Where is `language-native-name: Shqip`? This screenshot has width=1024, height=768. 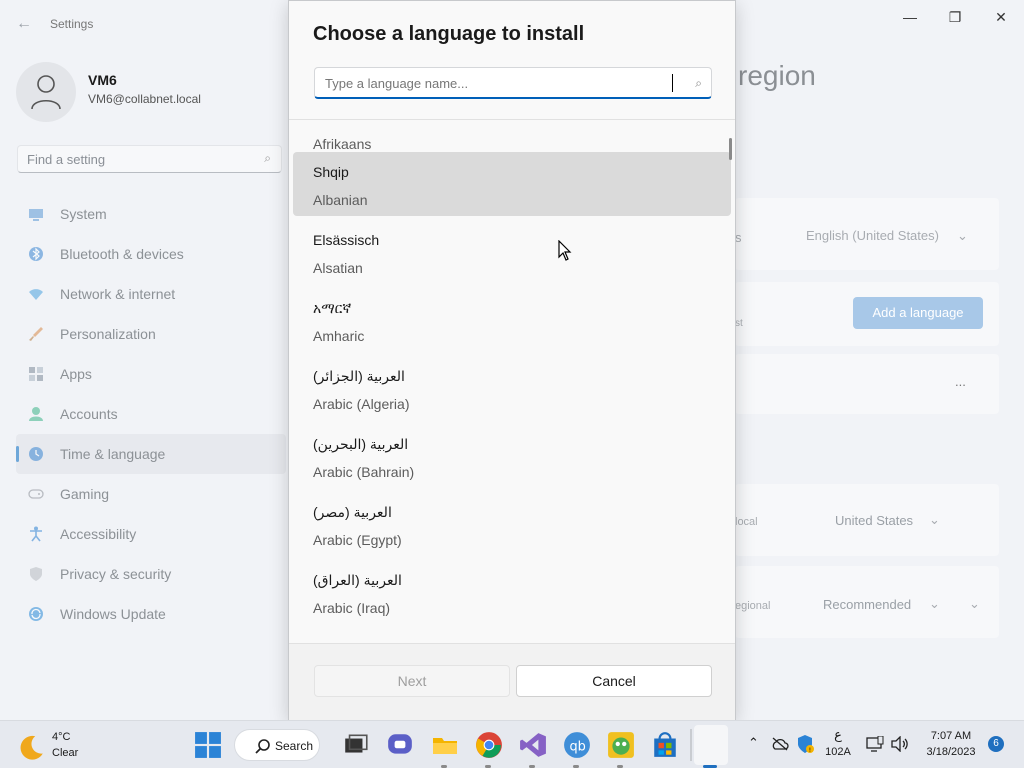
language-native-name: Shqip is located at coordinates (331, 172).